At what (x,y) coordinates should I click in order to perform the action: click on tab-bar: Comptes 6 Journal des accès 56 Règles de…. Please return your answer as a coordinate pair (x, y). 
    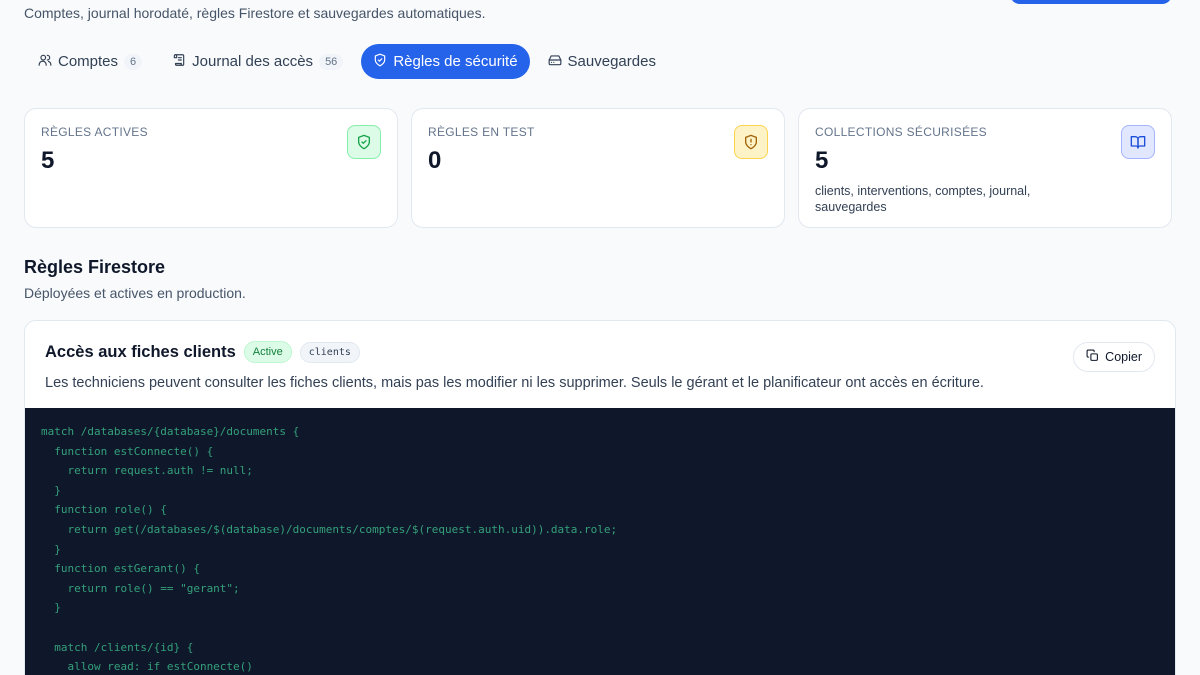
    Looking at the image, I should click on (347, 61).